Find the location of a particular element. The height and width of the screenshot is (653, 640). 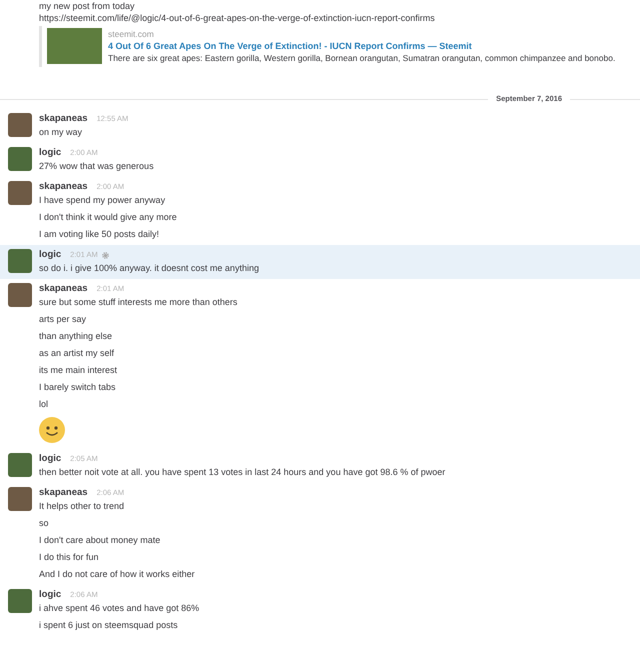

message-text: so do i. i give 100% anyway. it doesnt cost me anything is located at coordinates (149, 268).